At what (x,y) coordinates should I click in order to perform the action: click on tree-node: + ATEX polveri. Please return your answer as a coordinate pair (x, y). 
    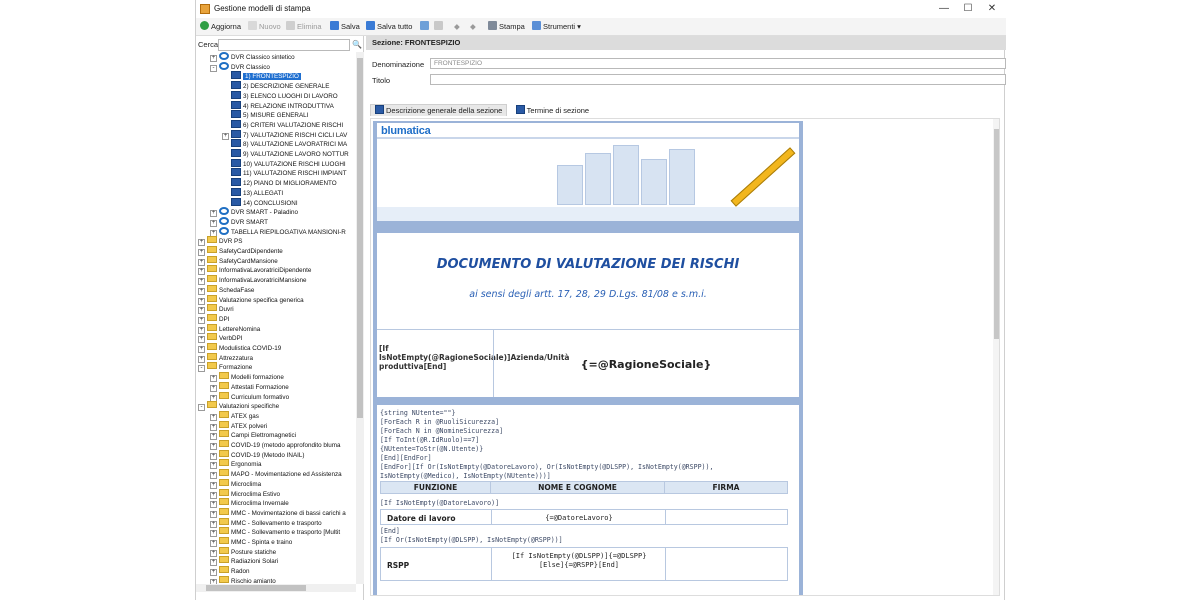
    Looking at the image, I should click on (238, 425).